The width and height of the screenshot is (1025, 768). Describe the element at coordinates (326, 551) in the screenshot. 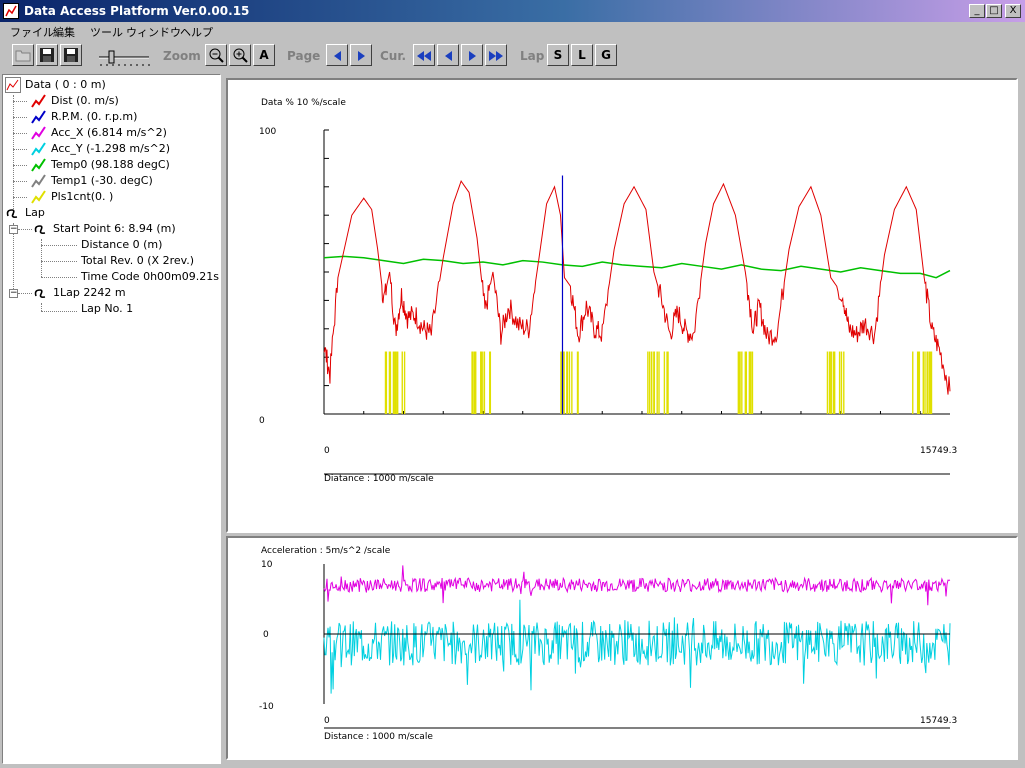

I see `chart-bottom-title: Acceleration : 5m/s^2 /scale` at that location.